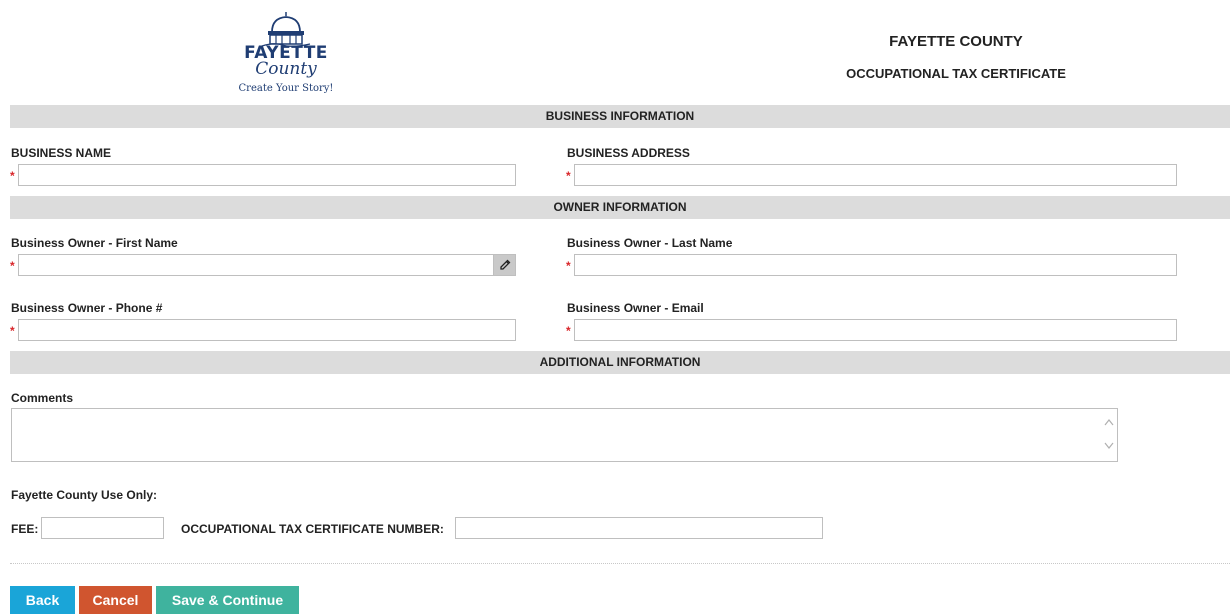  I want to click on back-button: Back, so click(42, 600).